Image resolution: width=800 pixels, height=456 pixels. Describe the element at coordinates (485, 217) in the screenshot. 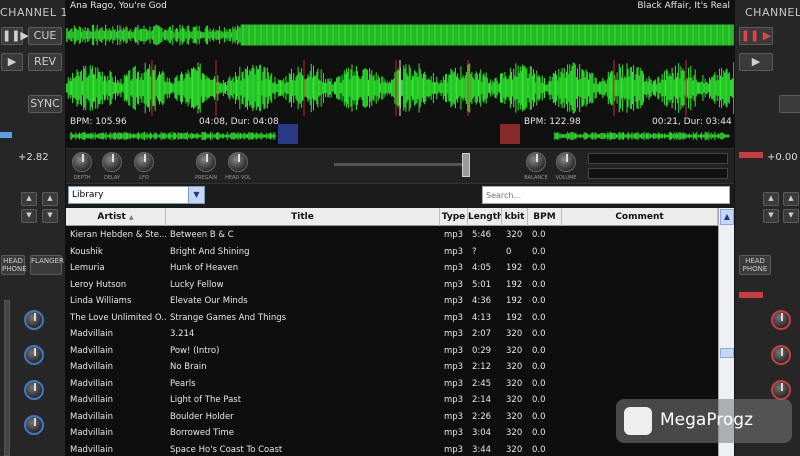

I see `column-header-length: Length` at that location.